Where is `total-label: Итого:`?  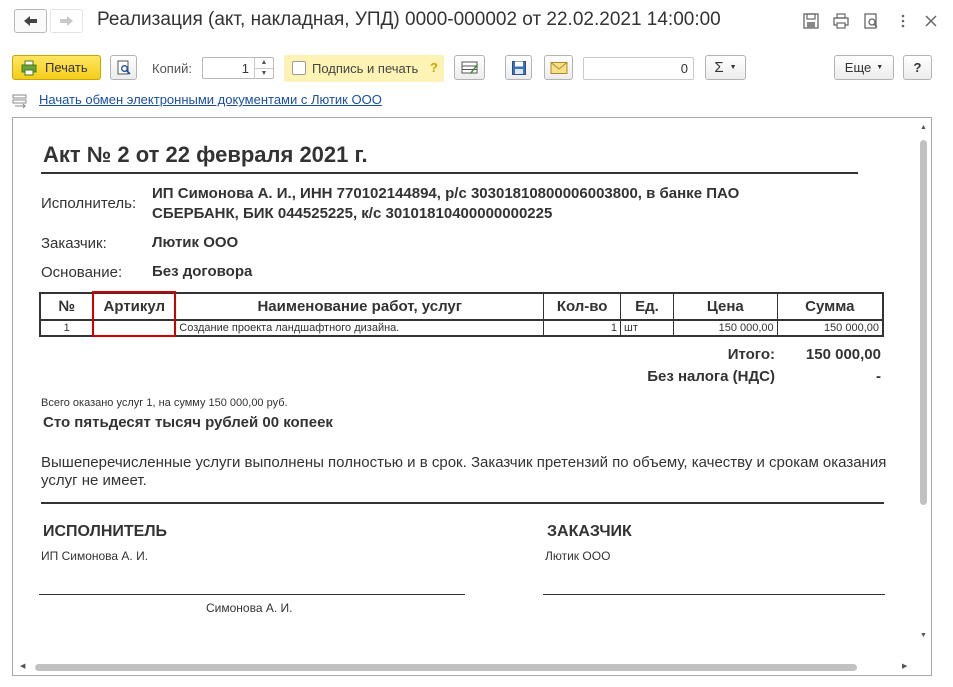 total-label: Итого: is located at coordinates (751, 354).